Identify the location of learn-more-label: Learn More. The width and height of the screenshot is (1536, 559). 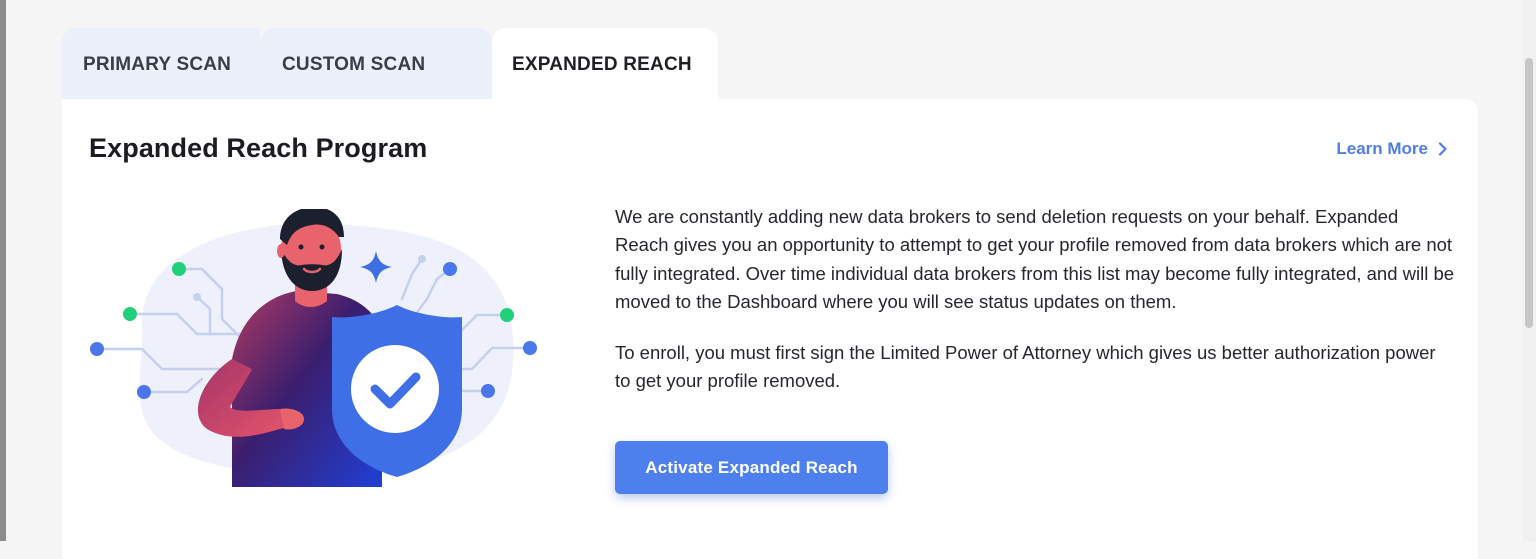
(1382, 148).